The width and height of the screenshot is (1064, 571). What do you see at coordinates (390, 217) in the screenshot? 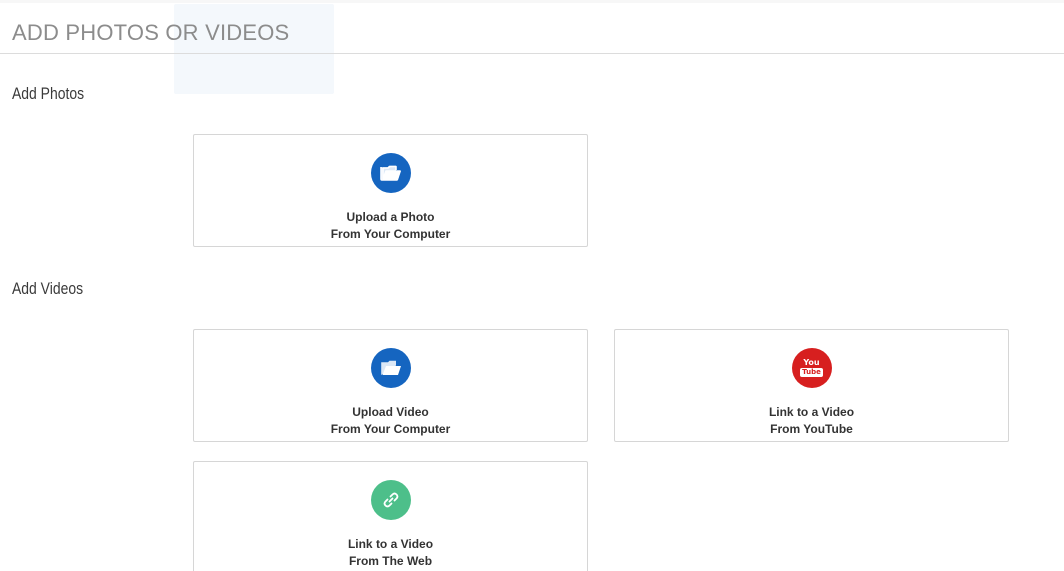
I see `upload-photo-label-line1: Upload a Photo` at bounding box center [390, 217].